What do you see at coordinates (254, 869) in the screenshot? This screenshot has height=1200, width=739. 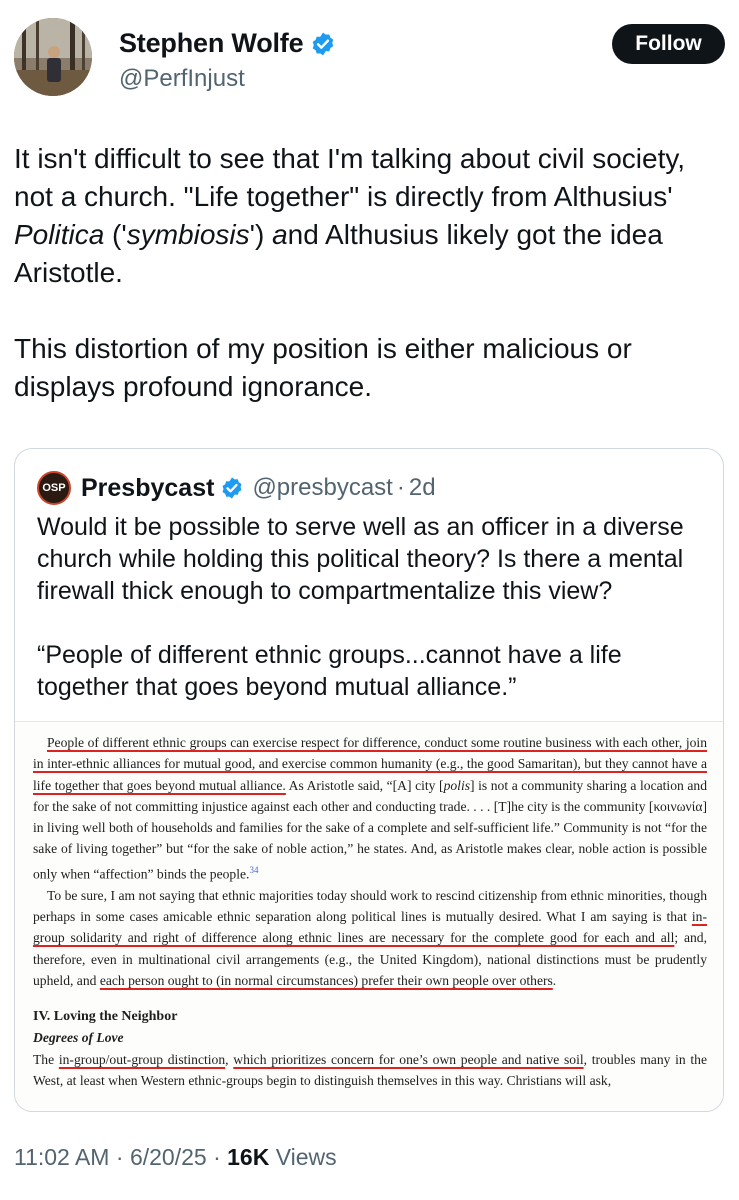 I see `footnote-marker: 34` at bounding box center [254, 869].